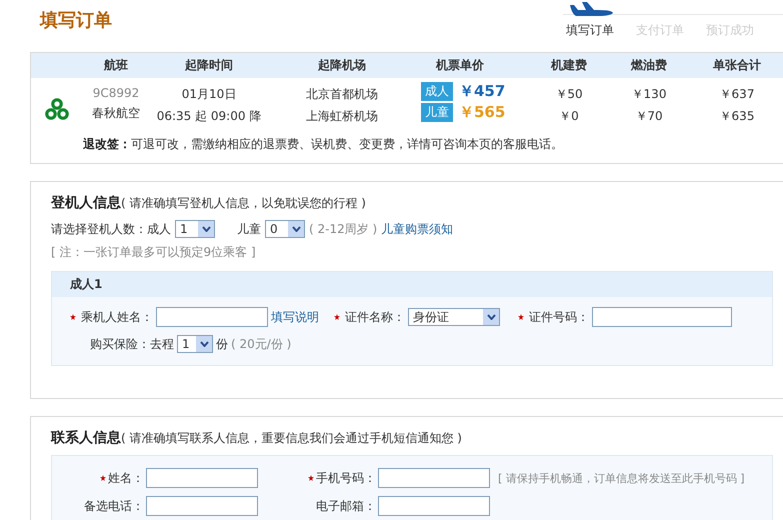 Image resolution: width=783 pixels, height=520 pixels. Describe the element at coordinates (621, 478) in the screenshot. I see `field-note: [ 请保持手机畅通，订单信息将发送至此手机号码 ]` at that location.